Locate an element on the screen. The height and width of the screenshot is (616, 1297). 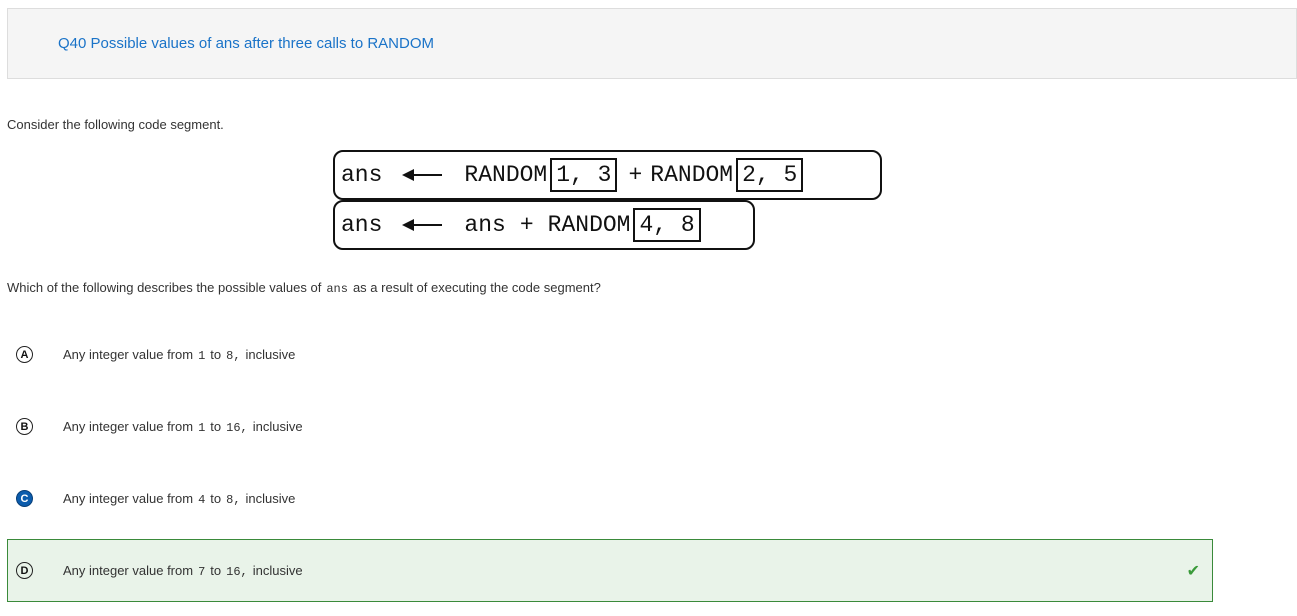
code-args: 1, 3 is located at coordinates (584, 175).